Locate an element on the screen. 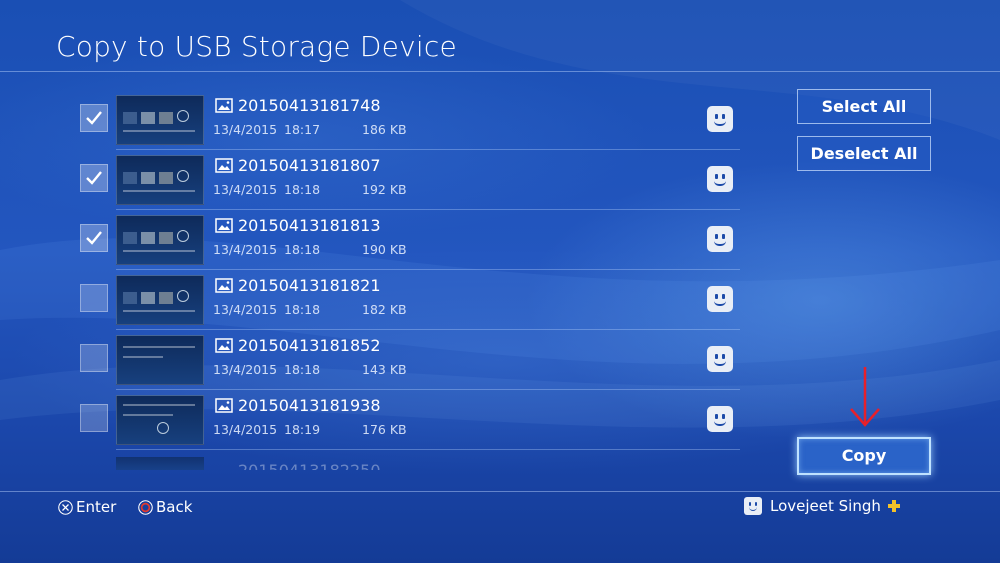  back-hint: Back is located at coordinates (165, 507).